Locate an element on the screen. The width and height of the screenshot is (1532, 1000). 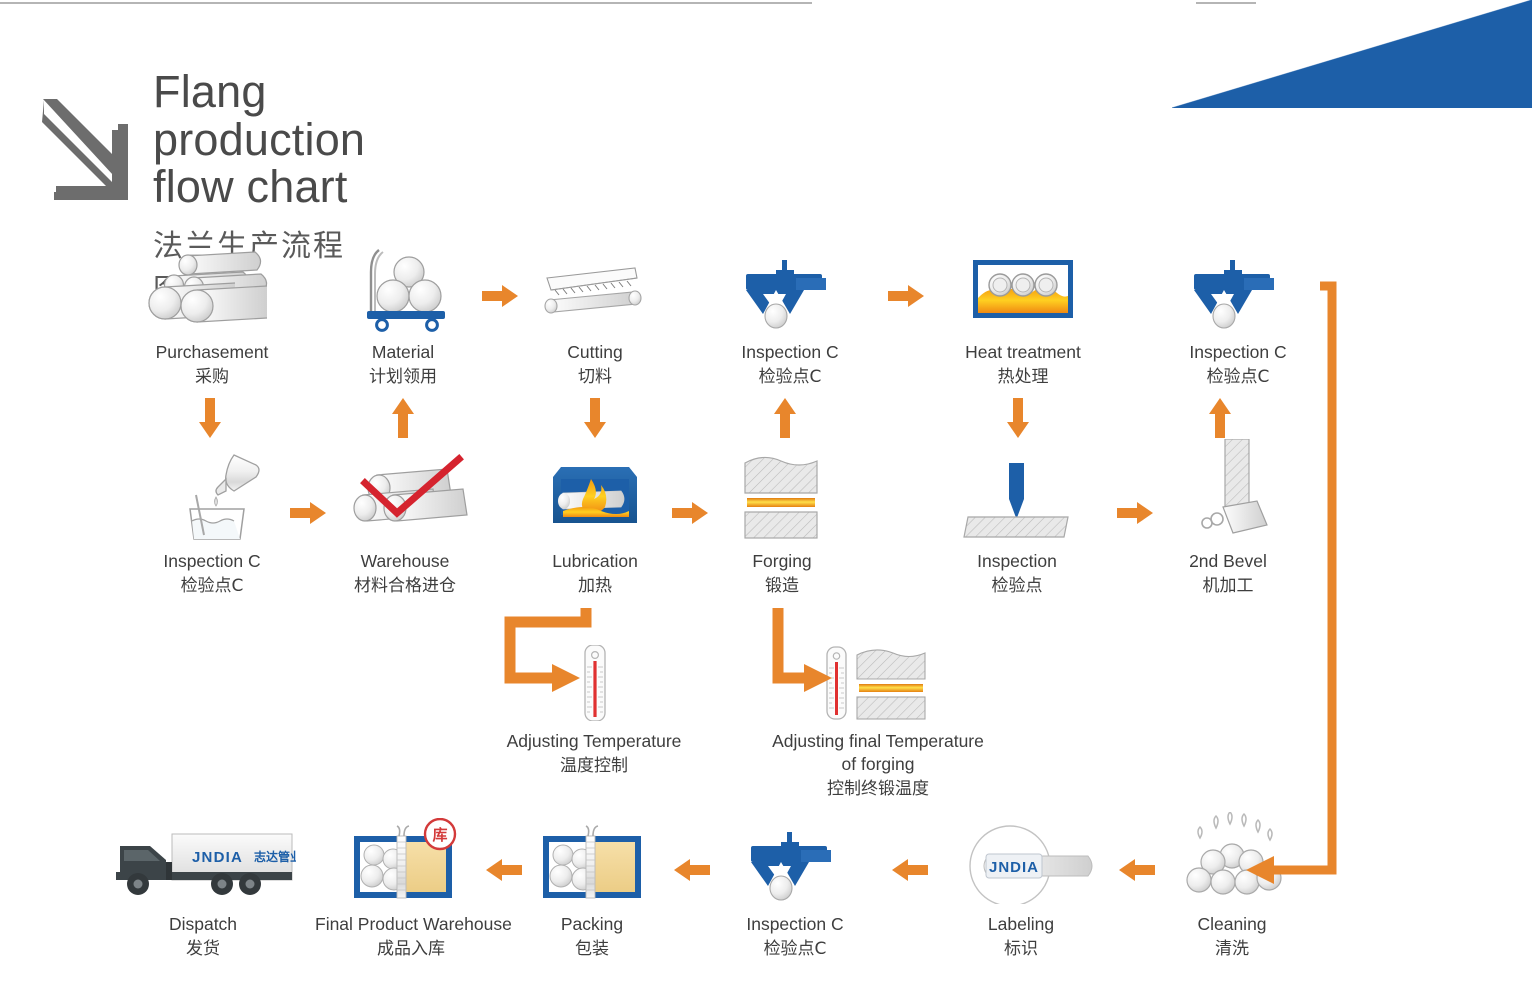
node-label-en: Forging is located at coordinates (782, 561).